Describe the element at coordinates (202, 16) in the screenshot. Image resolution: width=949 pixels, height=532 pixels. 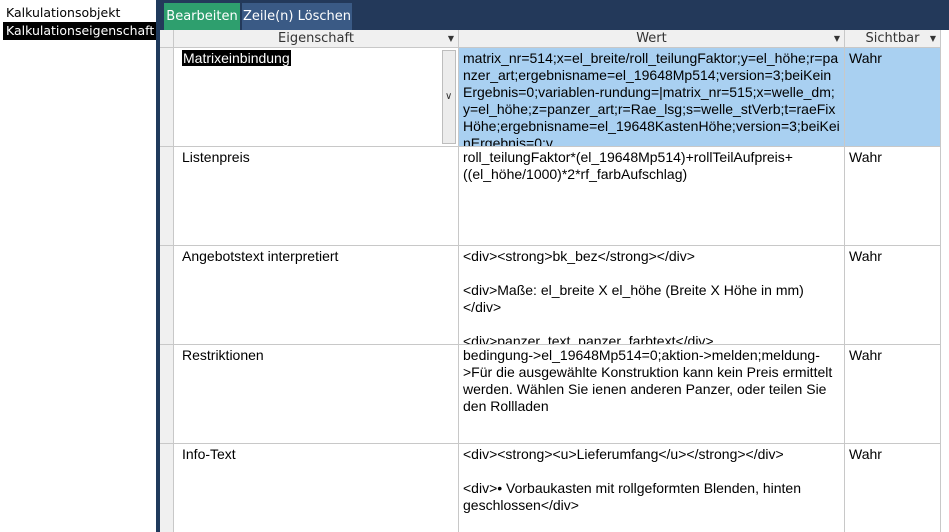
I see `edit-button: Bearbeiten` at that location.